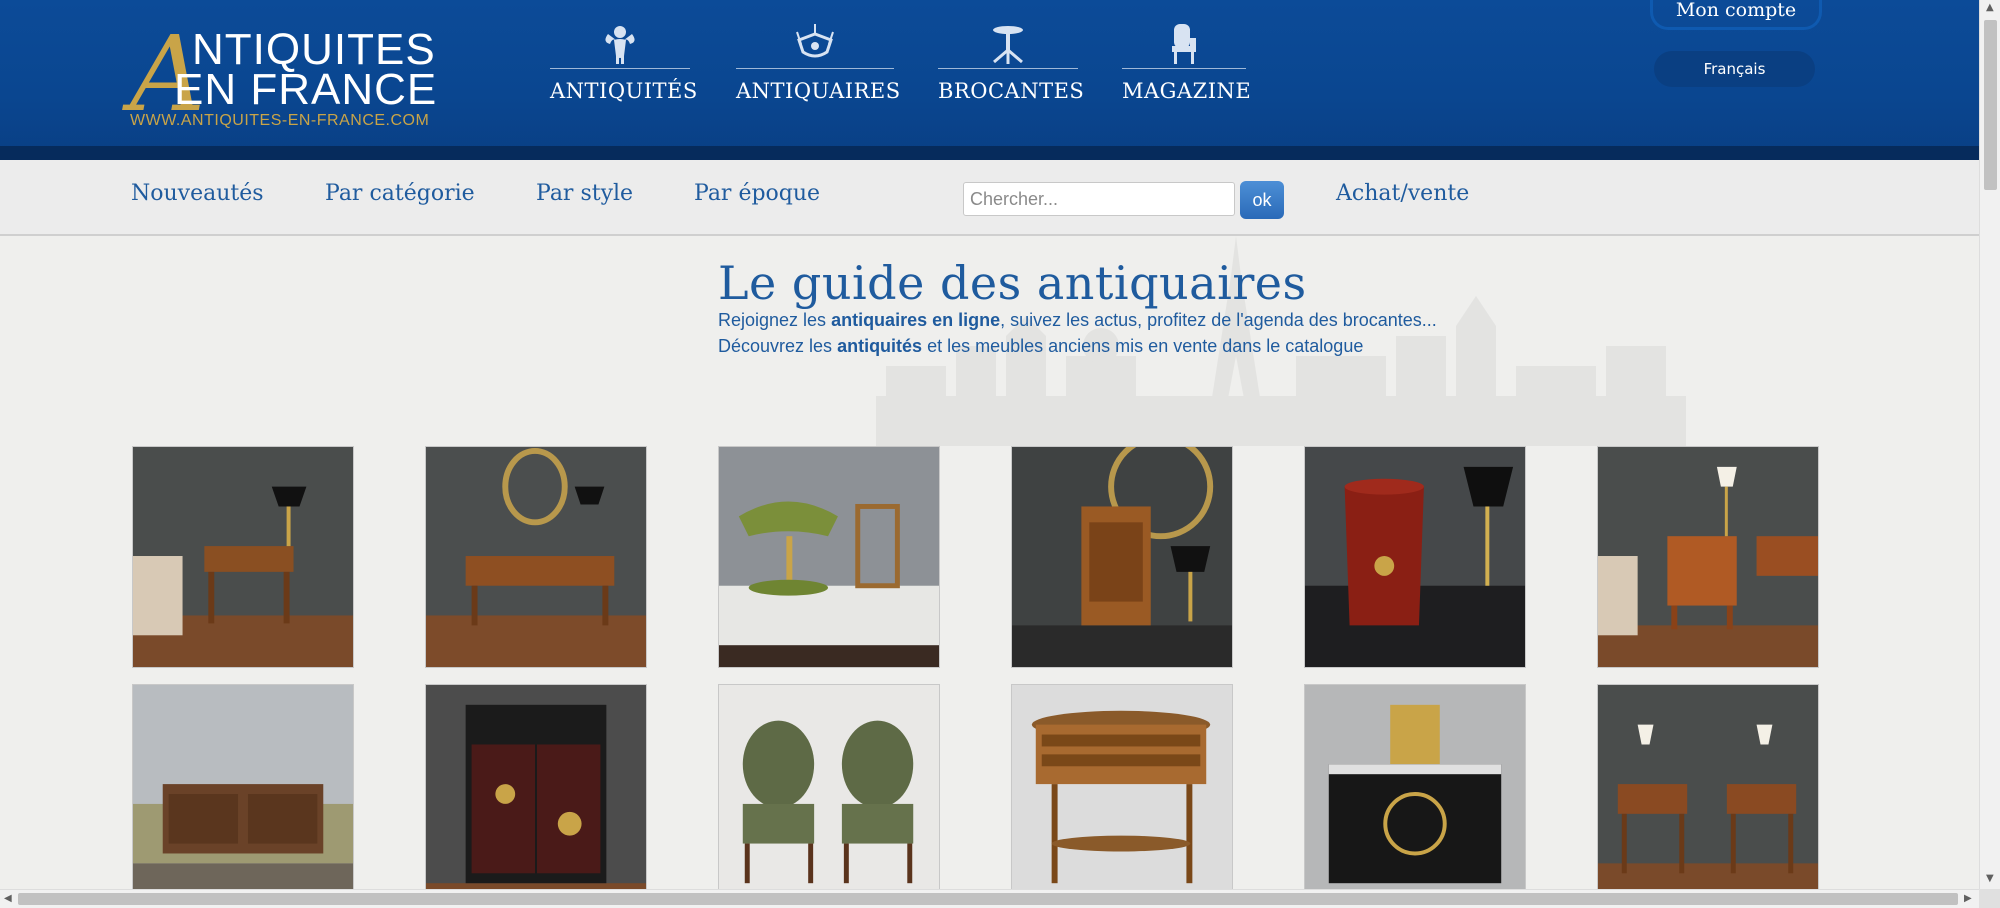  What do you see at coordinates (1011, 67) in the screenshot?
I see `main-nav-brocantes: BROCANTES` at bounding box center [1011, 67].